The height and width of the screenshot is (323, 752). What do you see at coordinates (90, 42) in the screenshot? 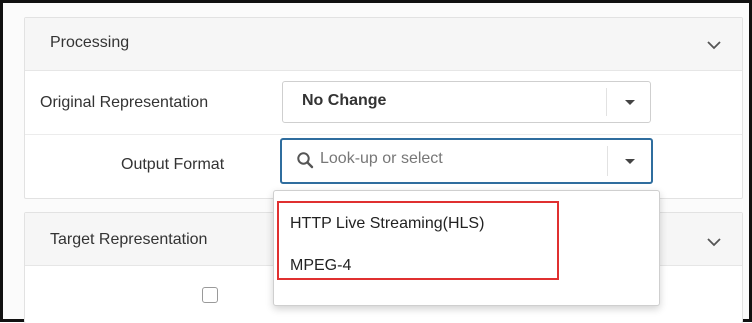
I see `processing-title: Processing` at bounding box center [90, 42].